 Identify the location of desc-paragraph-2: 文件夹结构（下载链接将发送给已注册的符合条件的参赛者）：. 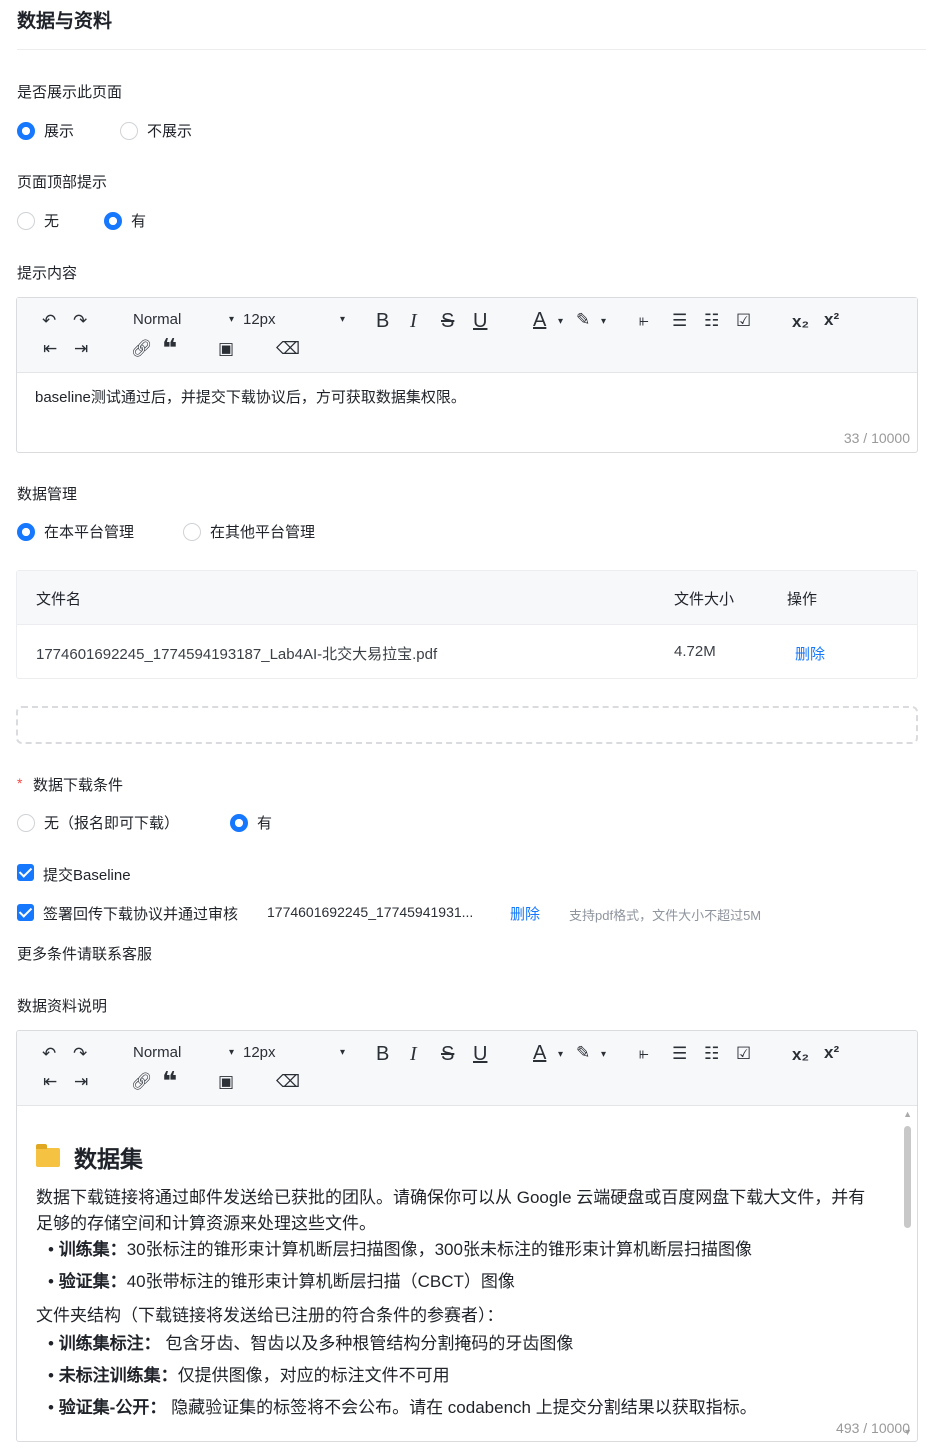
(270, 1315).